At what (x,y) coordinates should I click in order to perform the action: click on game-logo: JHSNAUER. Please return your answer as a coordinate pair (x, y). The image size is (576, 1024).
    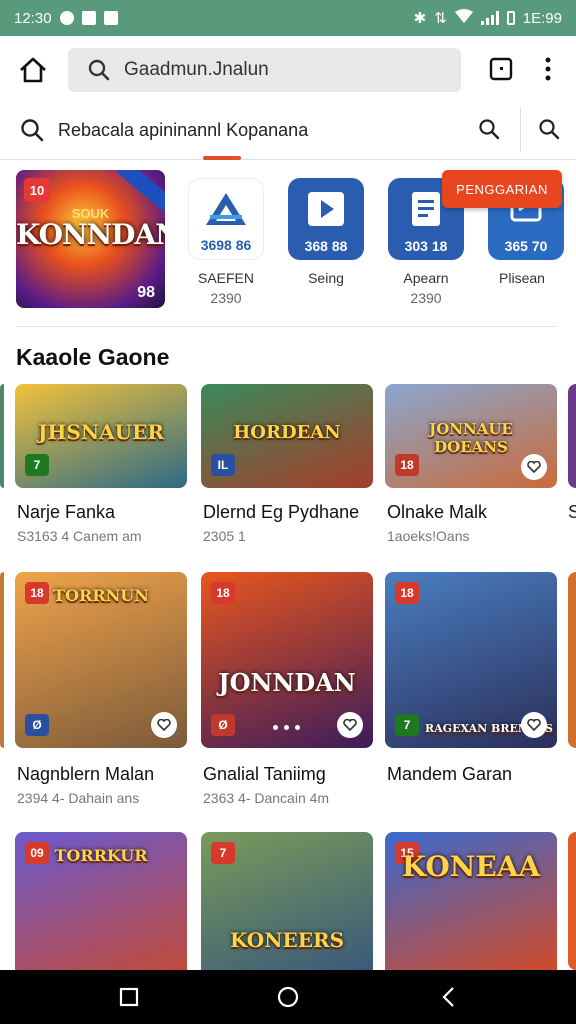
    Looking at the image, I should click on (101, 432).